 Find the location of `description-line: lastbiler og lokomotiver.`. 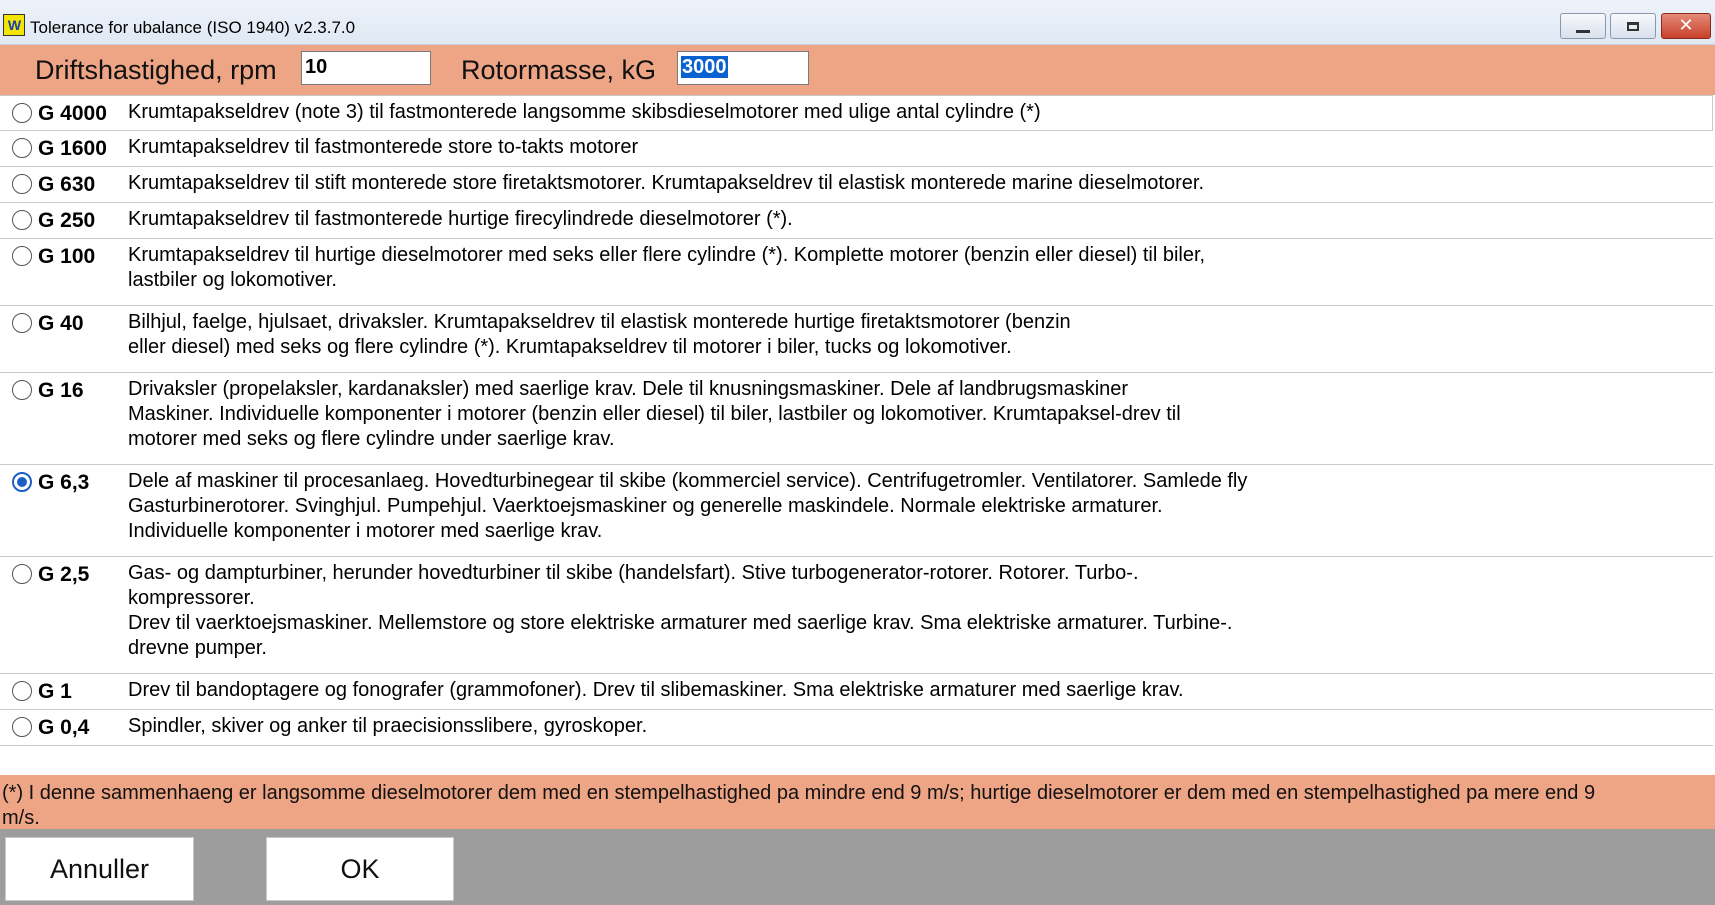

description-line: lastbiler og lokomotiver. is located at coordinates (232, 280).